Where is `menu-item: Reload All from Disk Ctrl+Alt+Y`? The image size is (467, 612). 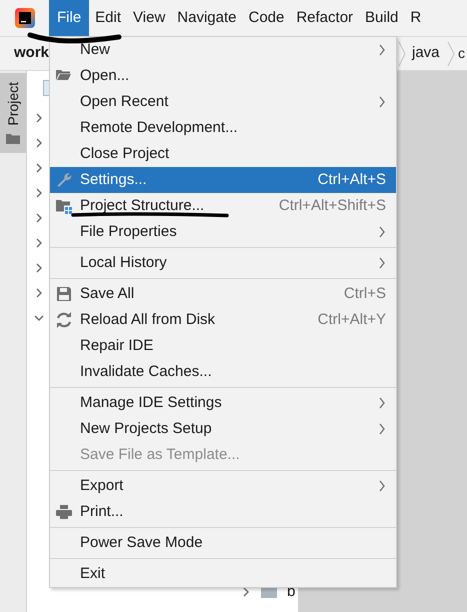 menu-item: Reload All from Disk Ctrl+Alt+Y is located at coordinates (223, 320).